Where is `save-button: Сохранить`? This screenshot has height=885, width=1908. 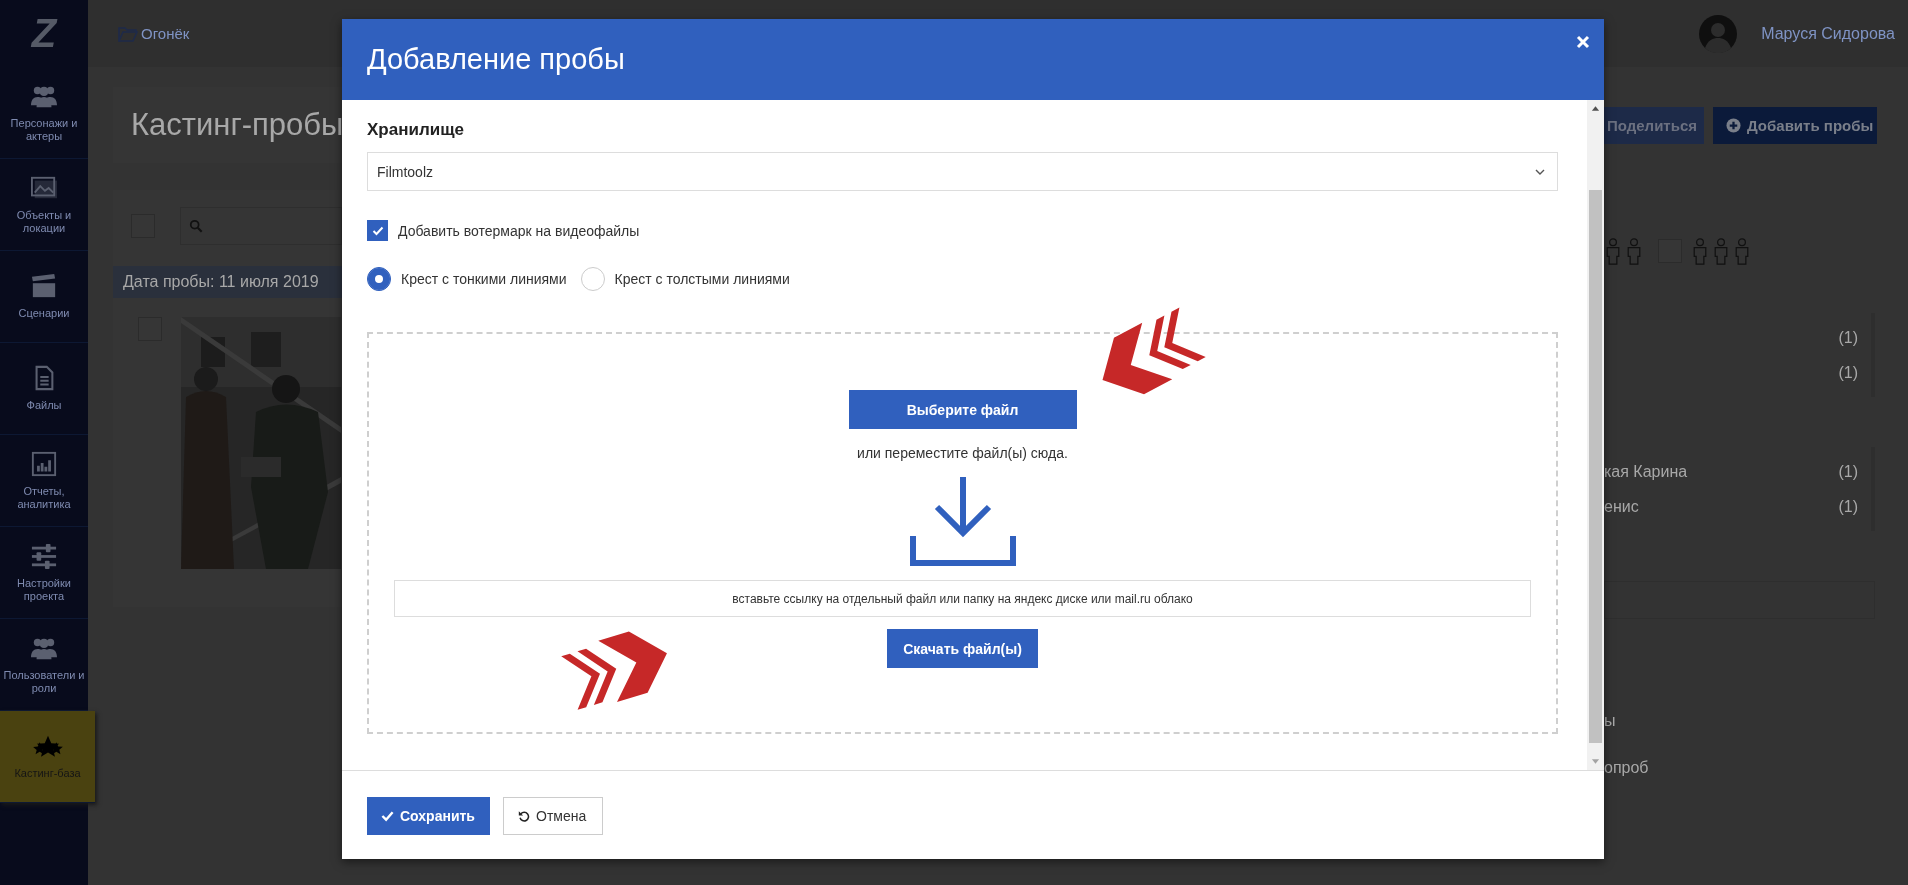 save-button: Сохранить is located at coordinates (428, 816).